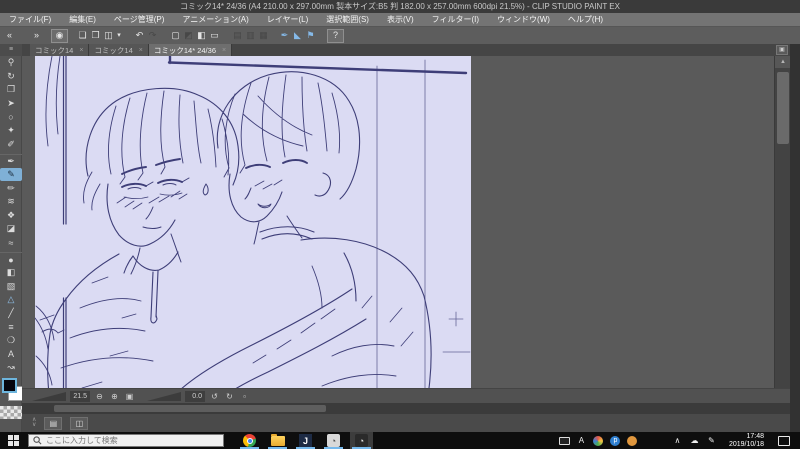 This screenshot has height=449, width=800. What do you see at coordinates (284, 35) in the screenshot?
I see `snap-ruler-icon: ✒` at bounding box center [284, 35].